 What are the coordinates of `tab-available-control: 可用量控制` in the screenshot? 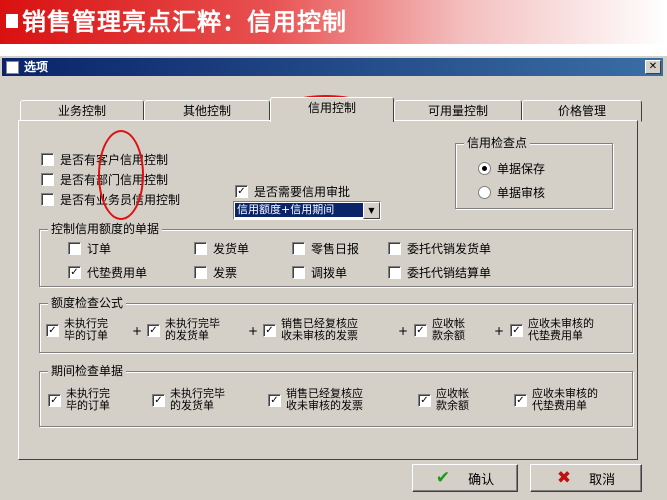 It's located at (458, 111).